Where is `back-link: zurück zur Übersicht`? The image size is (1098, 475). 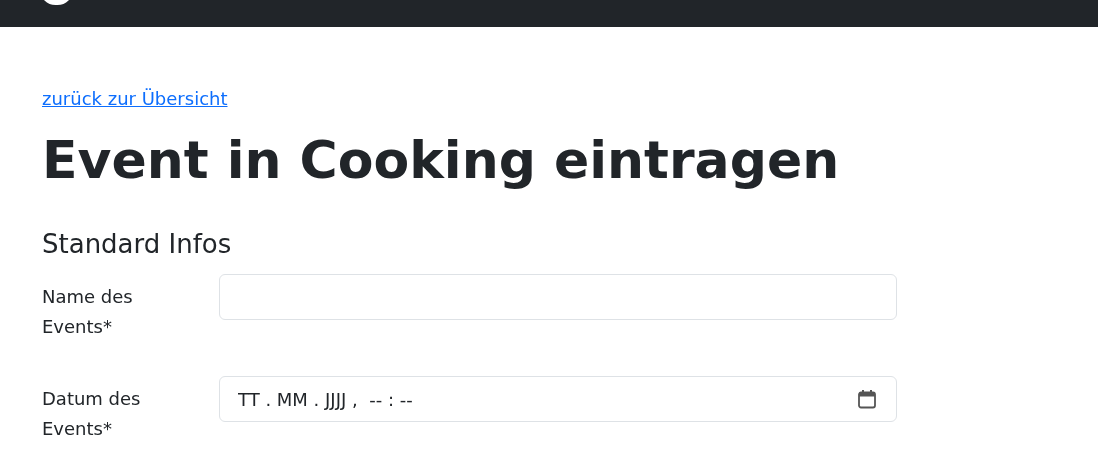 back-link: zurück zur Übersicht is located at coordinates (135, 98).